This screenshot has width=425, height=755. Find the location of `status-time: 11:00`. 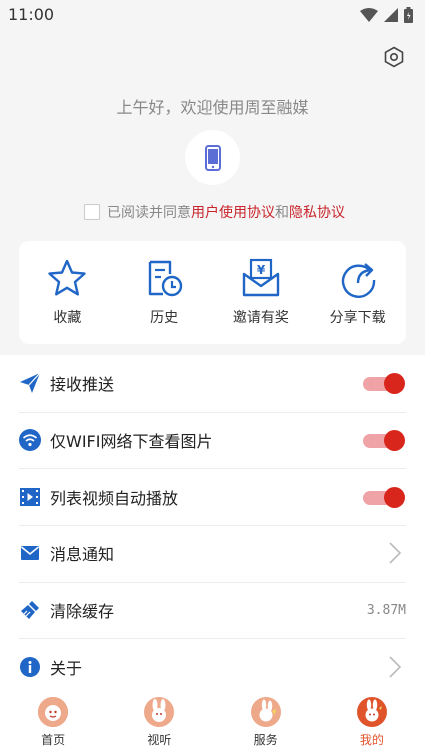

status-time: 11:00 is located at coordinates (31, 14).